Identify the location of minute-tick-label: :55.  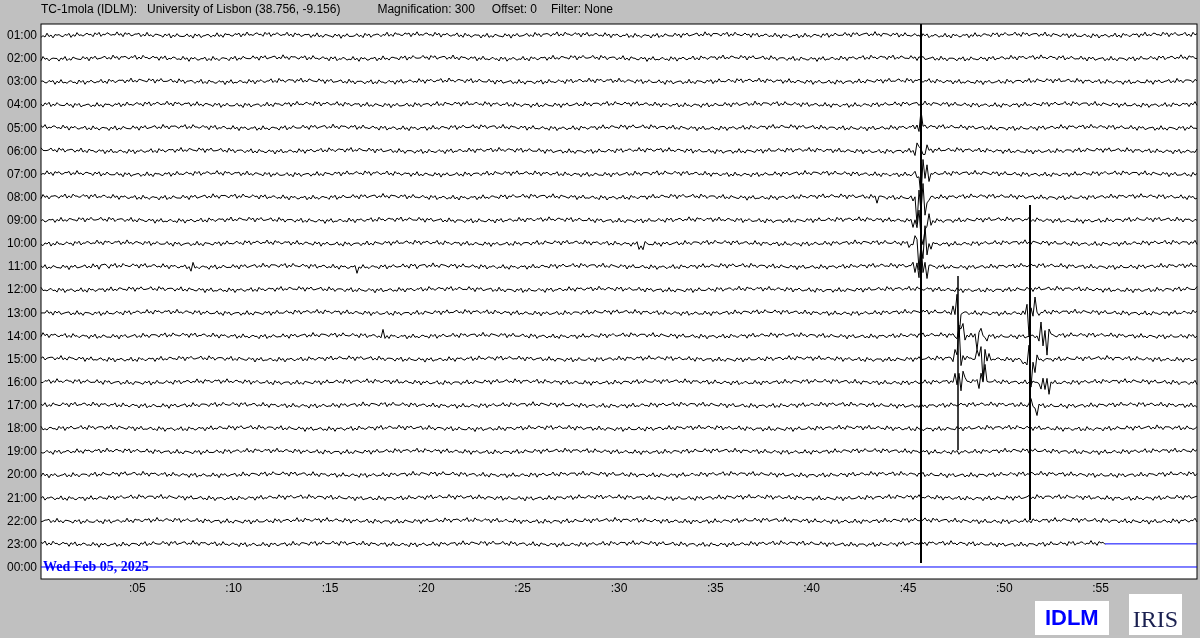
(1100, 588).